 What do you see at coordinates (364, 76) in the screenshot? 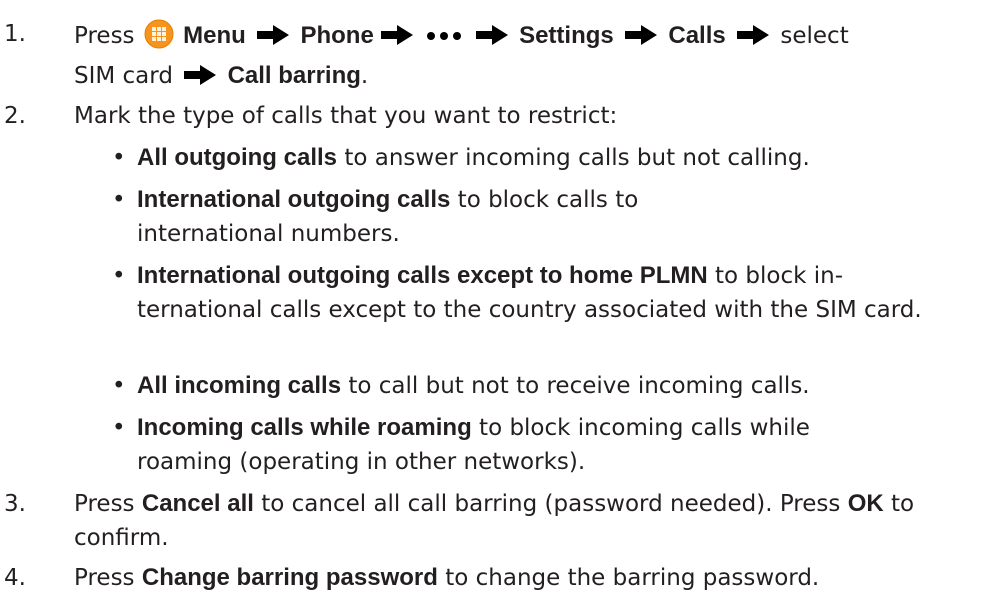
I see `step-1-end: .` at bounding box center [364, 76].